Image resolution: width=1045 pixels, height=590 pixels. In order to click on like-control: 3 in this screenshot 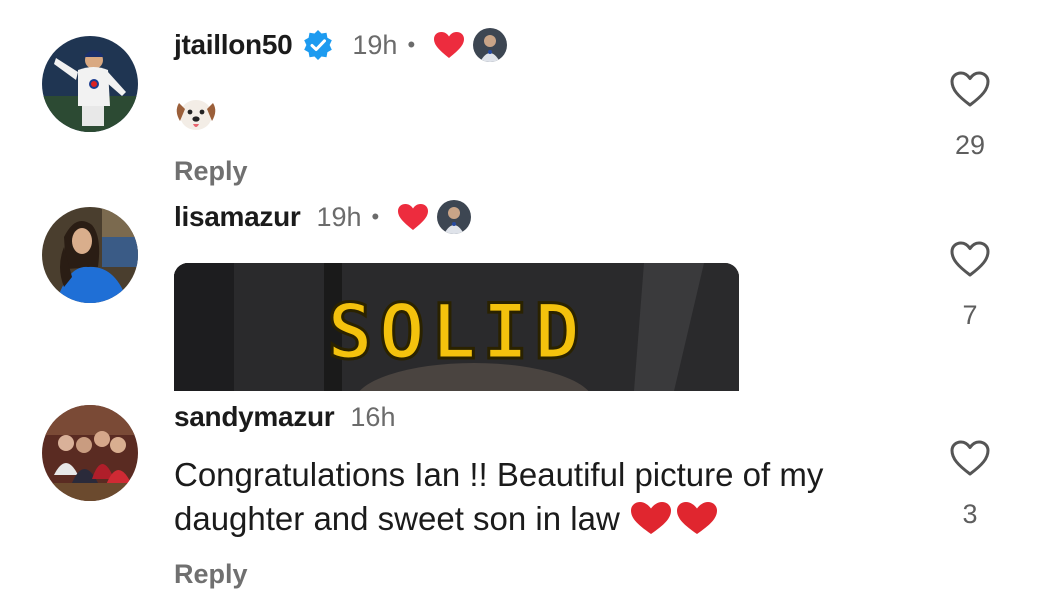, I will do `click(970, 484)`.